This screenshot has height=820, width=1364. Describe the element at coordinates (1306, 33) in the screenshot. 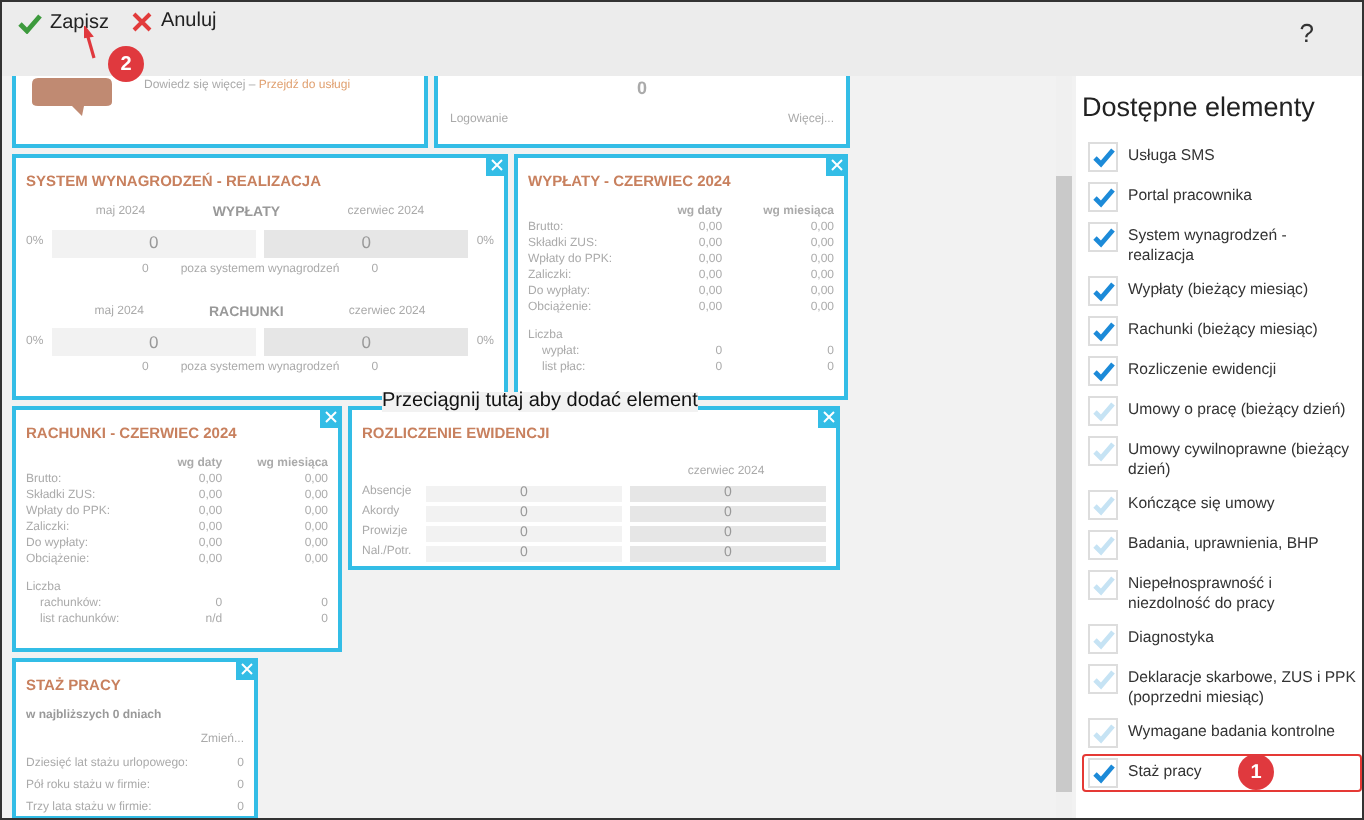

I see `help-button: ?` at that location.